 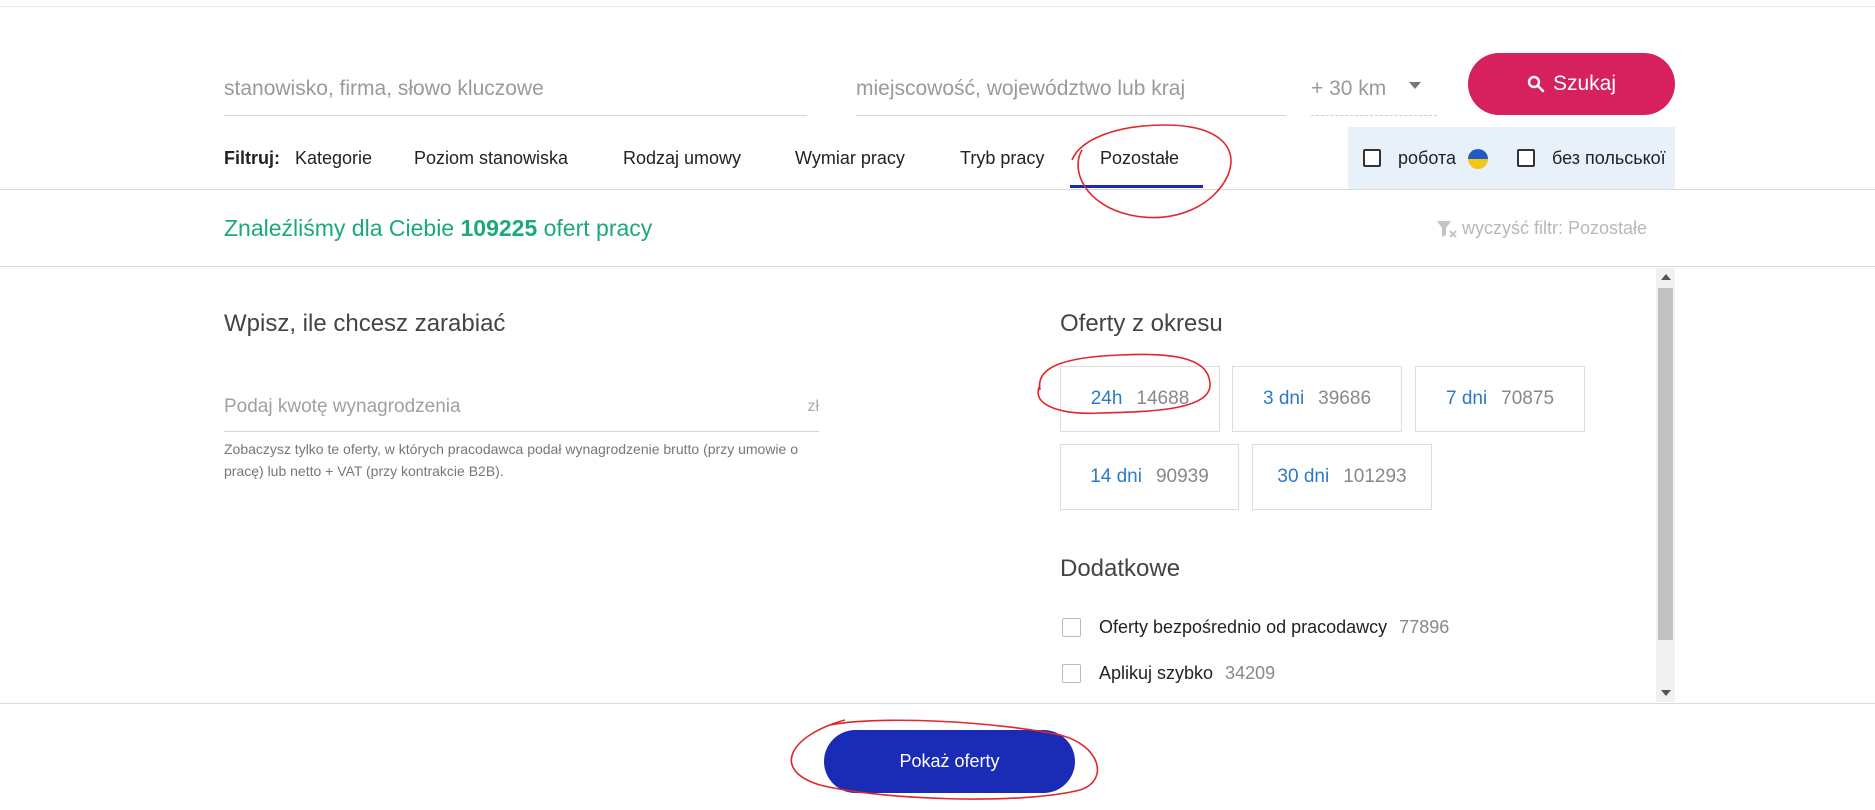 What do you see at coordinates (1163, 398) in the screenshot?
I see `period-count: 14688` at bounding box center [1163, 398].